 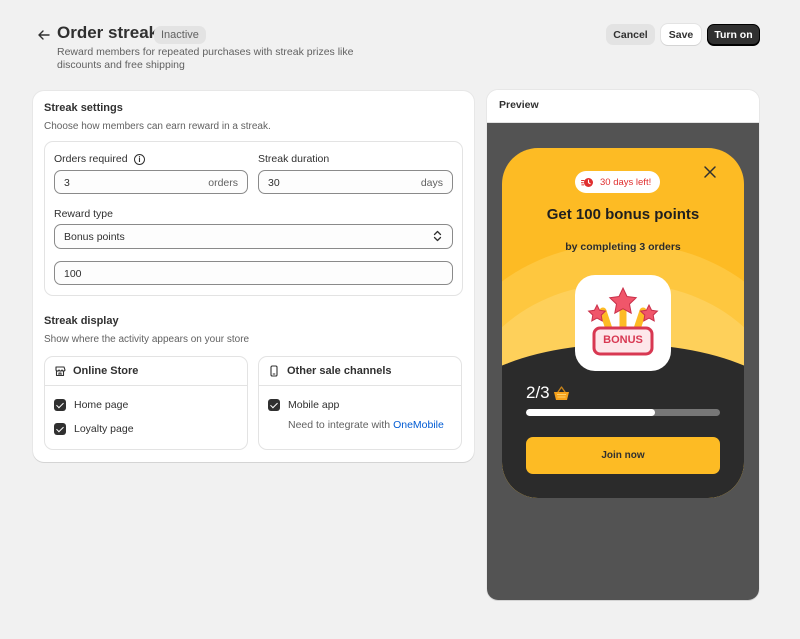 I want to click on store-icon, so click(x=60, y=371).